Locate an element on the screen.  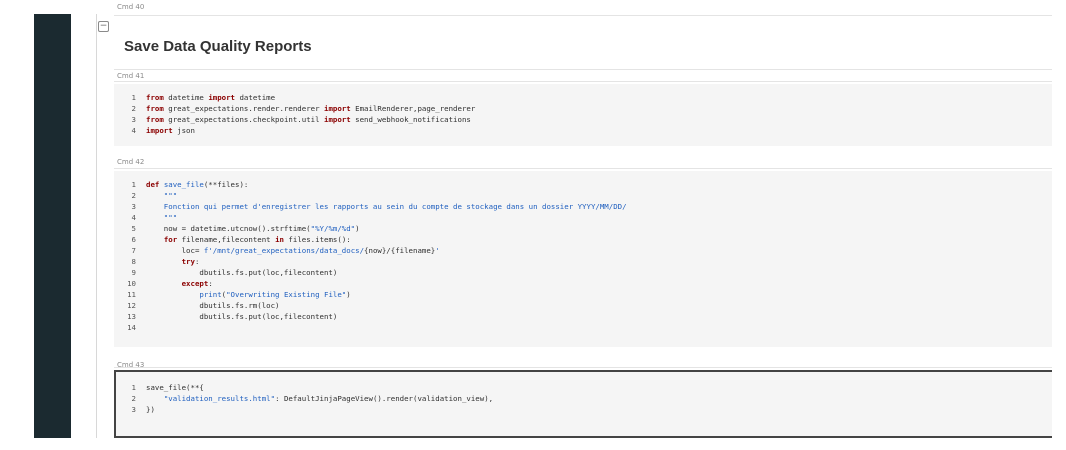
code-line: 2 """ is located at coordinates (372, 195).